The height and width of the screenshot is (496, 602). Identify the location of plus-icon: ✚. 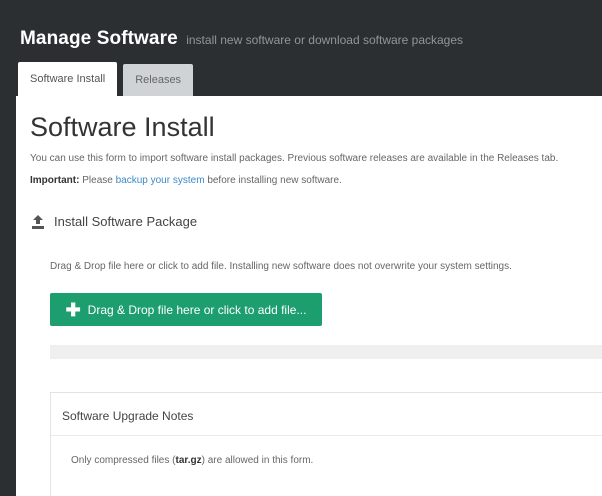
(73, 309).